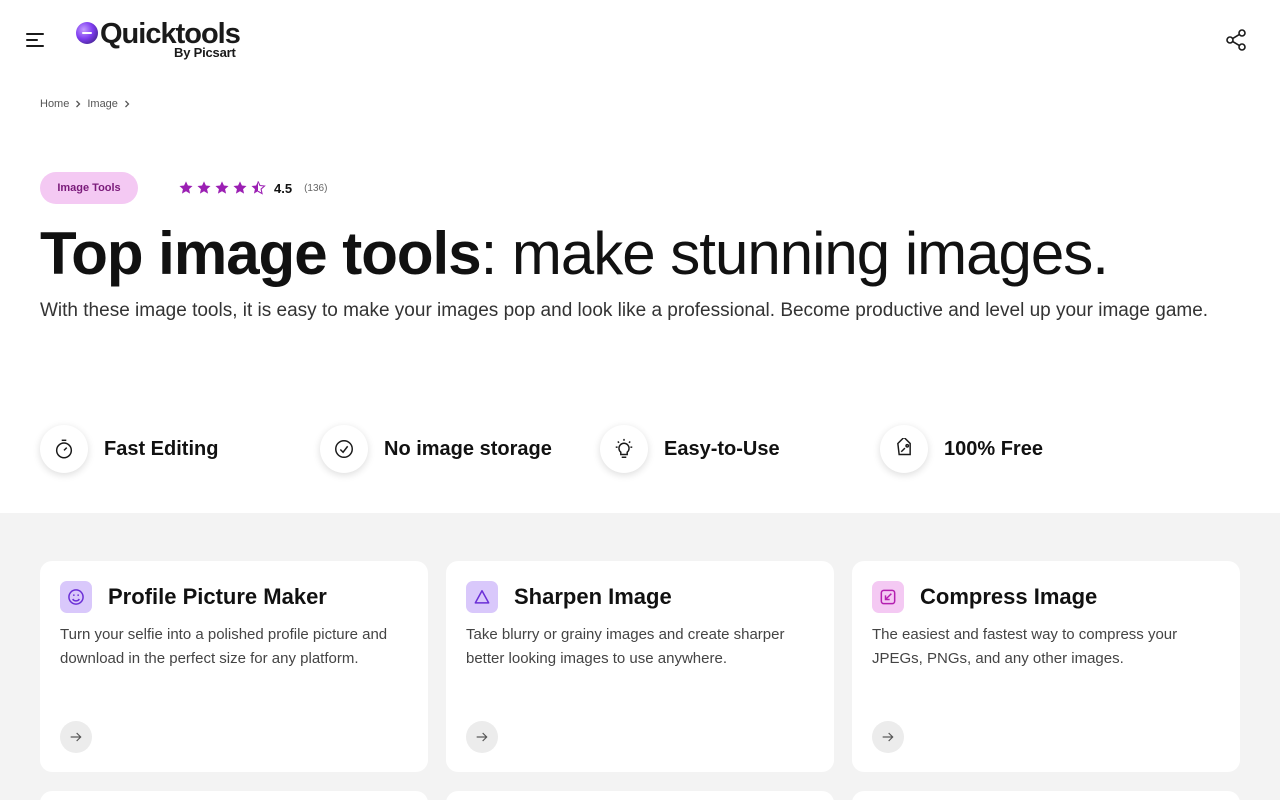 The width and height of the screenshot is (1280, 800). Describe the element at coordinates (316, 188) in the screenshot. I see `rating-count: (136)` at that location.